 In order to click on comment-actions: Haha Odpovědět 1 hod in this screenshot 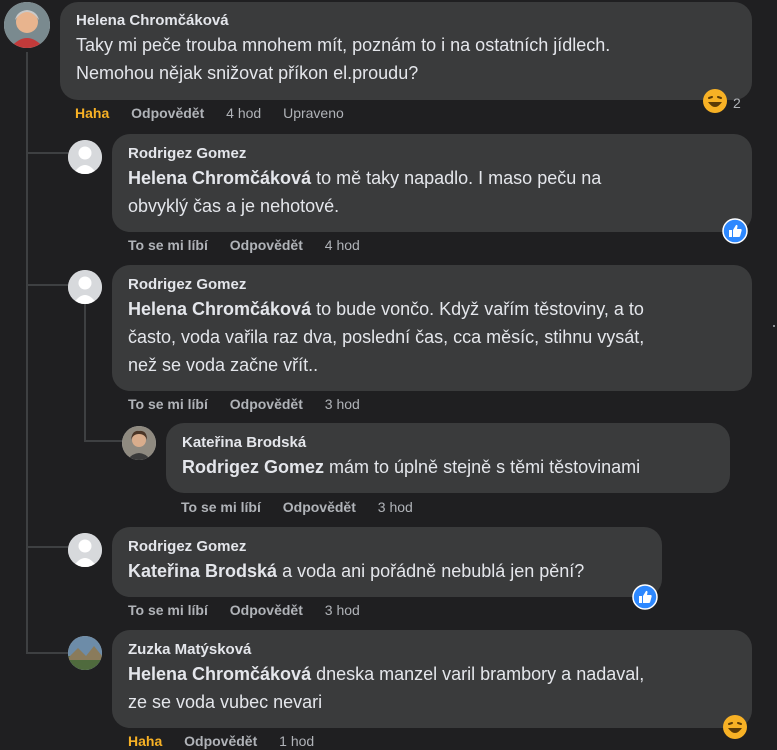, I will do `click(230, 741)`.